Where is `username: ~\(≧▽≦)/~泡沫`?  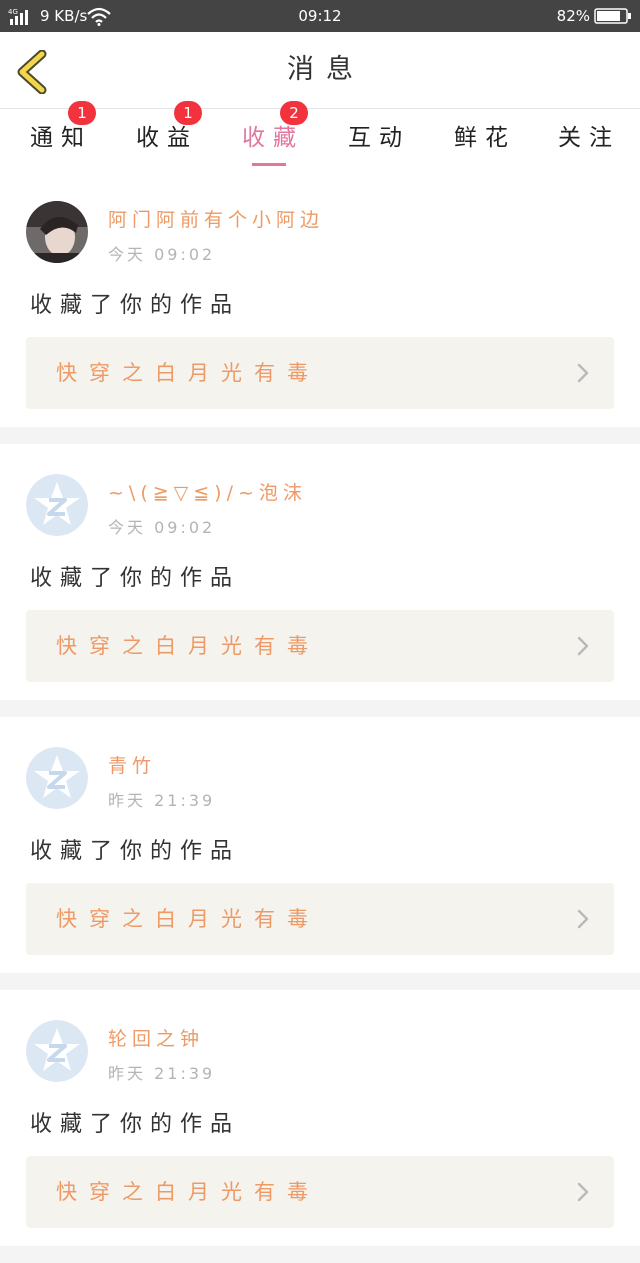 username: ~\(≧▽≦)/~泡沫 is located at coordinates (207, 491).